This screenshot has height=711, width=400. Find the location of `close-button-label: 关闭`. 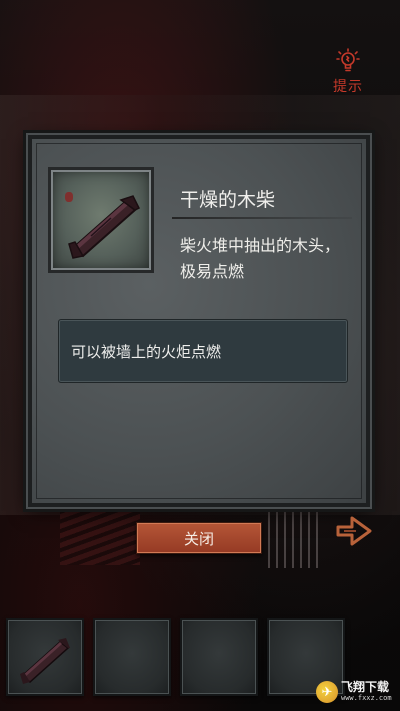

close-button-label: 关闭 is located at coordinates (198, 538).